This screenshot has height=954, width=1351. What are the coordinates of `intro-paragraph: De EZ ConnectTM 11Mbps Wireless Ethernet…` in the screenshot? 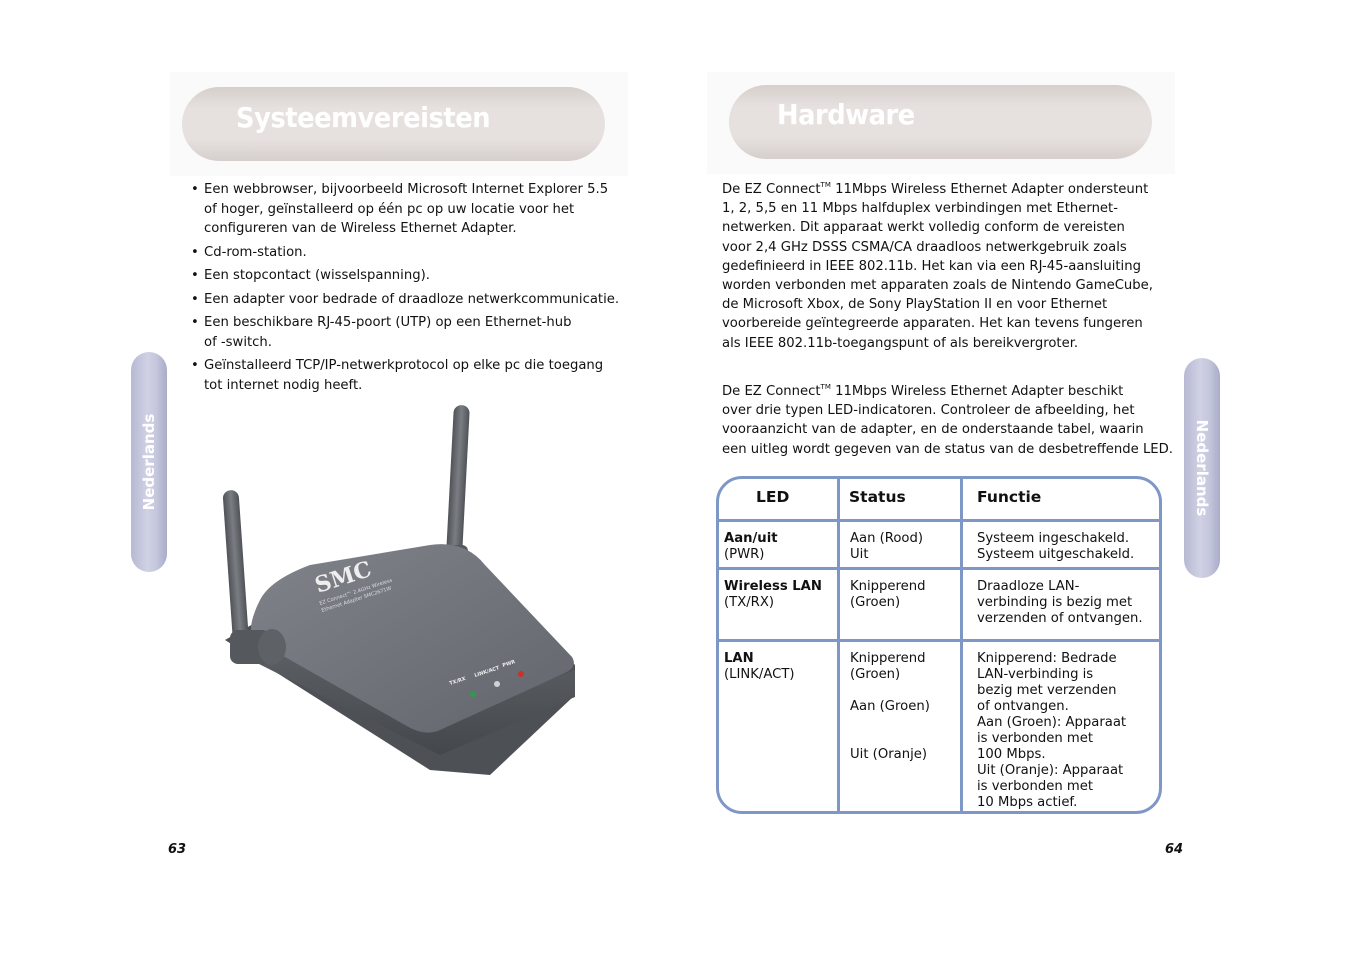 It's located at (937, 266).